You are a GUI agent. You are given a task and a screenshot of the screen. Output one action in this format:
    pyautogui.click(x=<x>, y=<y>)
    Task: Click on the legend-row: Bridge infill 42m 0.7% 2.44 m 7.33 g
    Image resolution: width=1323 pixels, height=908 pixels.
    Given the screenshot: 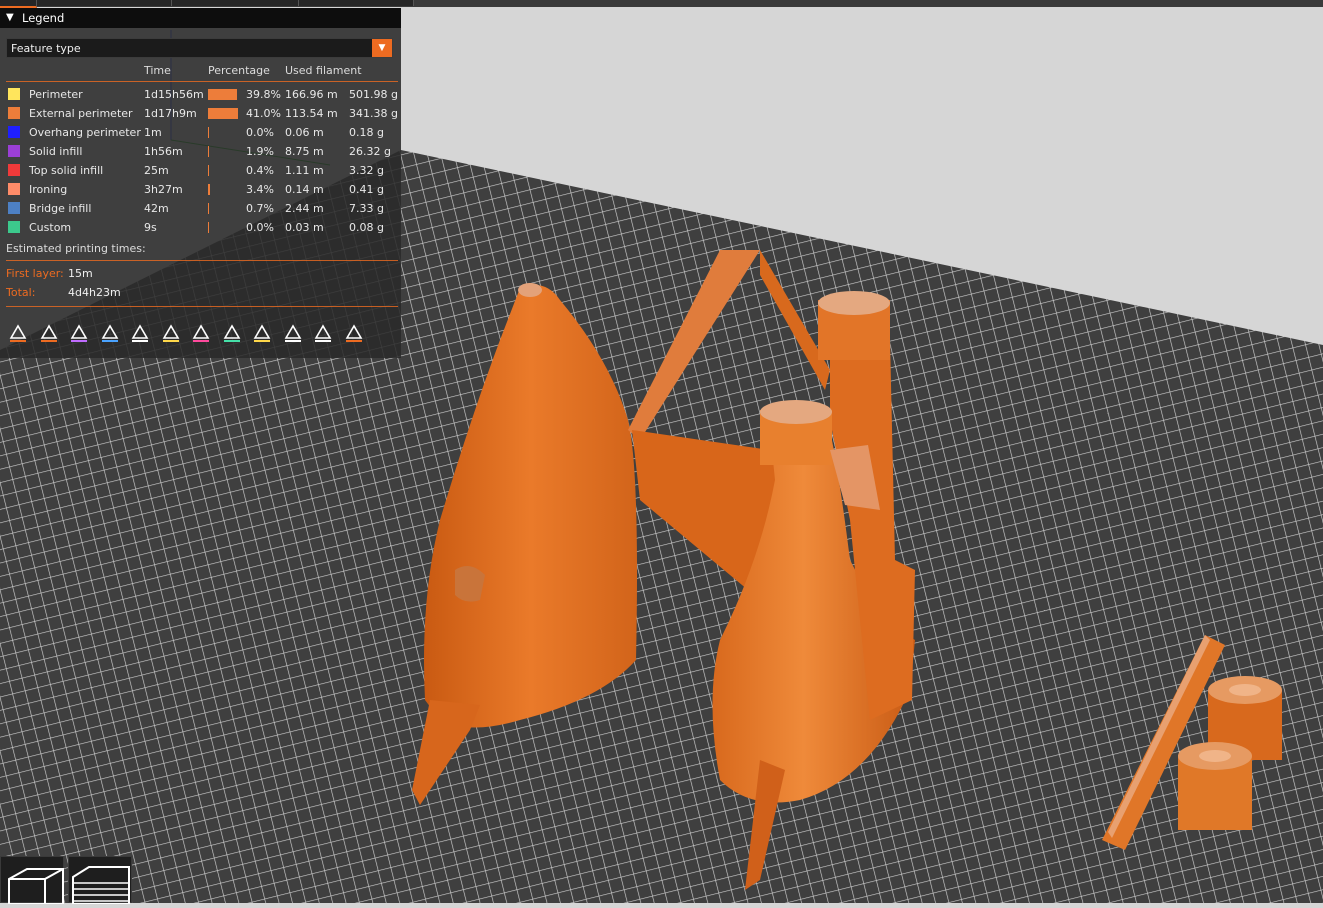 What is the action you would take?
    pyautogui.click(x=200, y=208)
    